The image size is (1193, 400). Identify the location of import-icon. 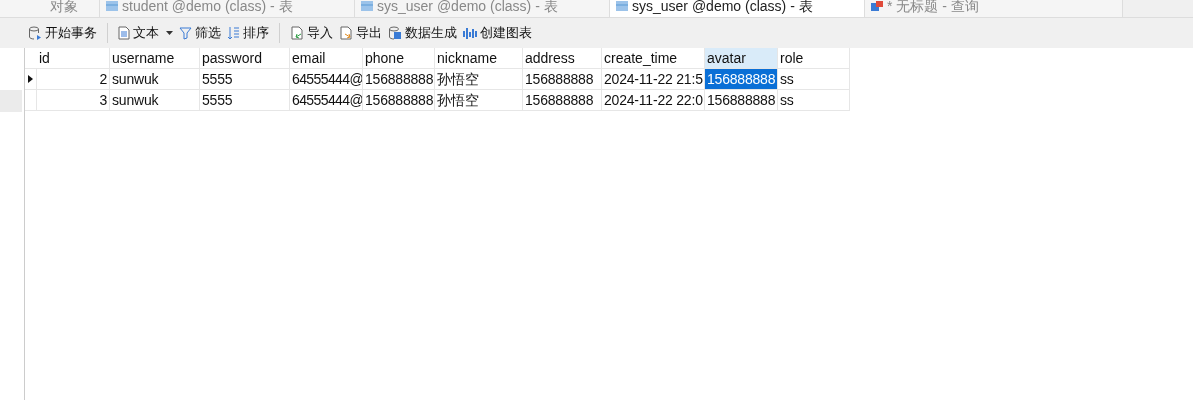
(297, 33).